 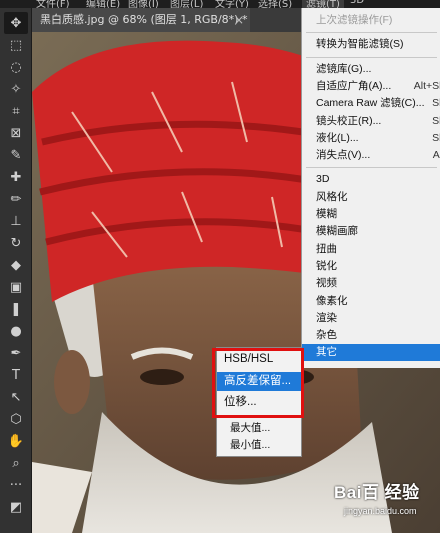 I want to click on watermark-url: jingyan.baidu.com, so click(x=380, y=511).